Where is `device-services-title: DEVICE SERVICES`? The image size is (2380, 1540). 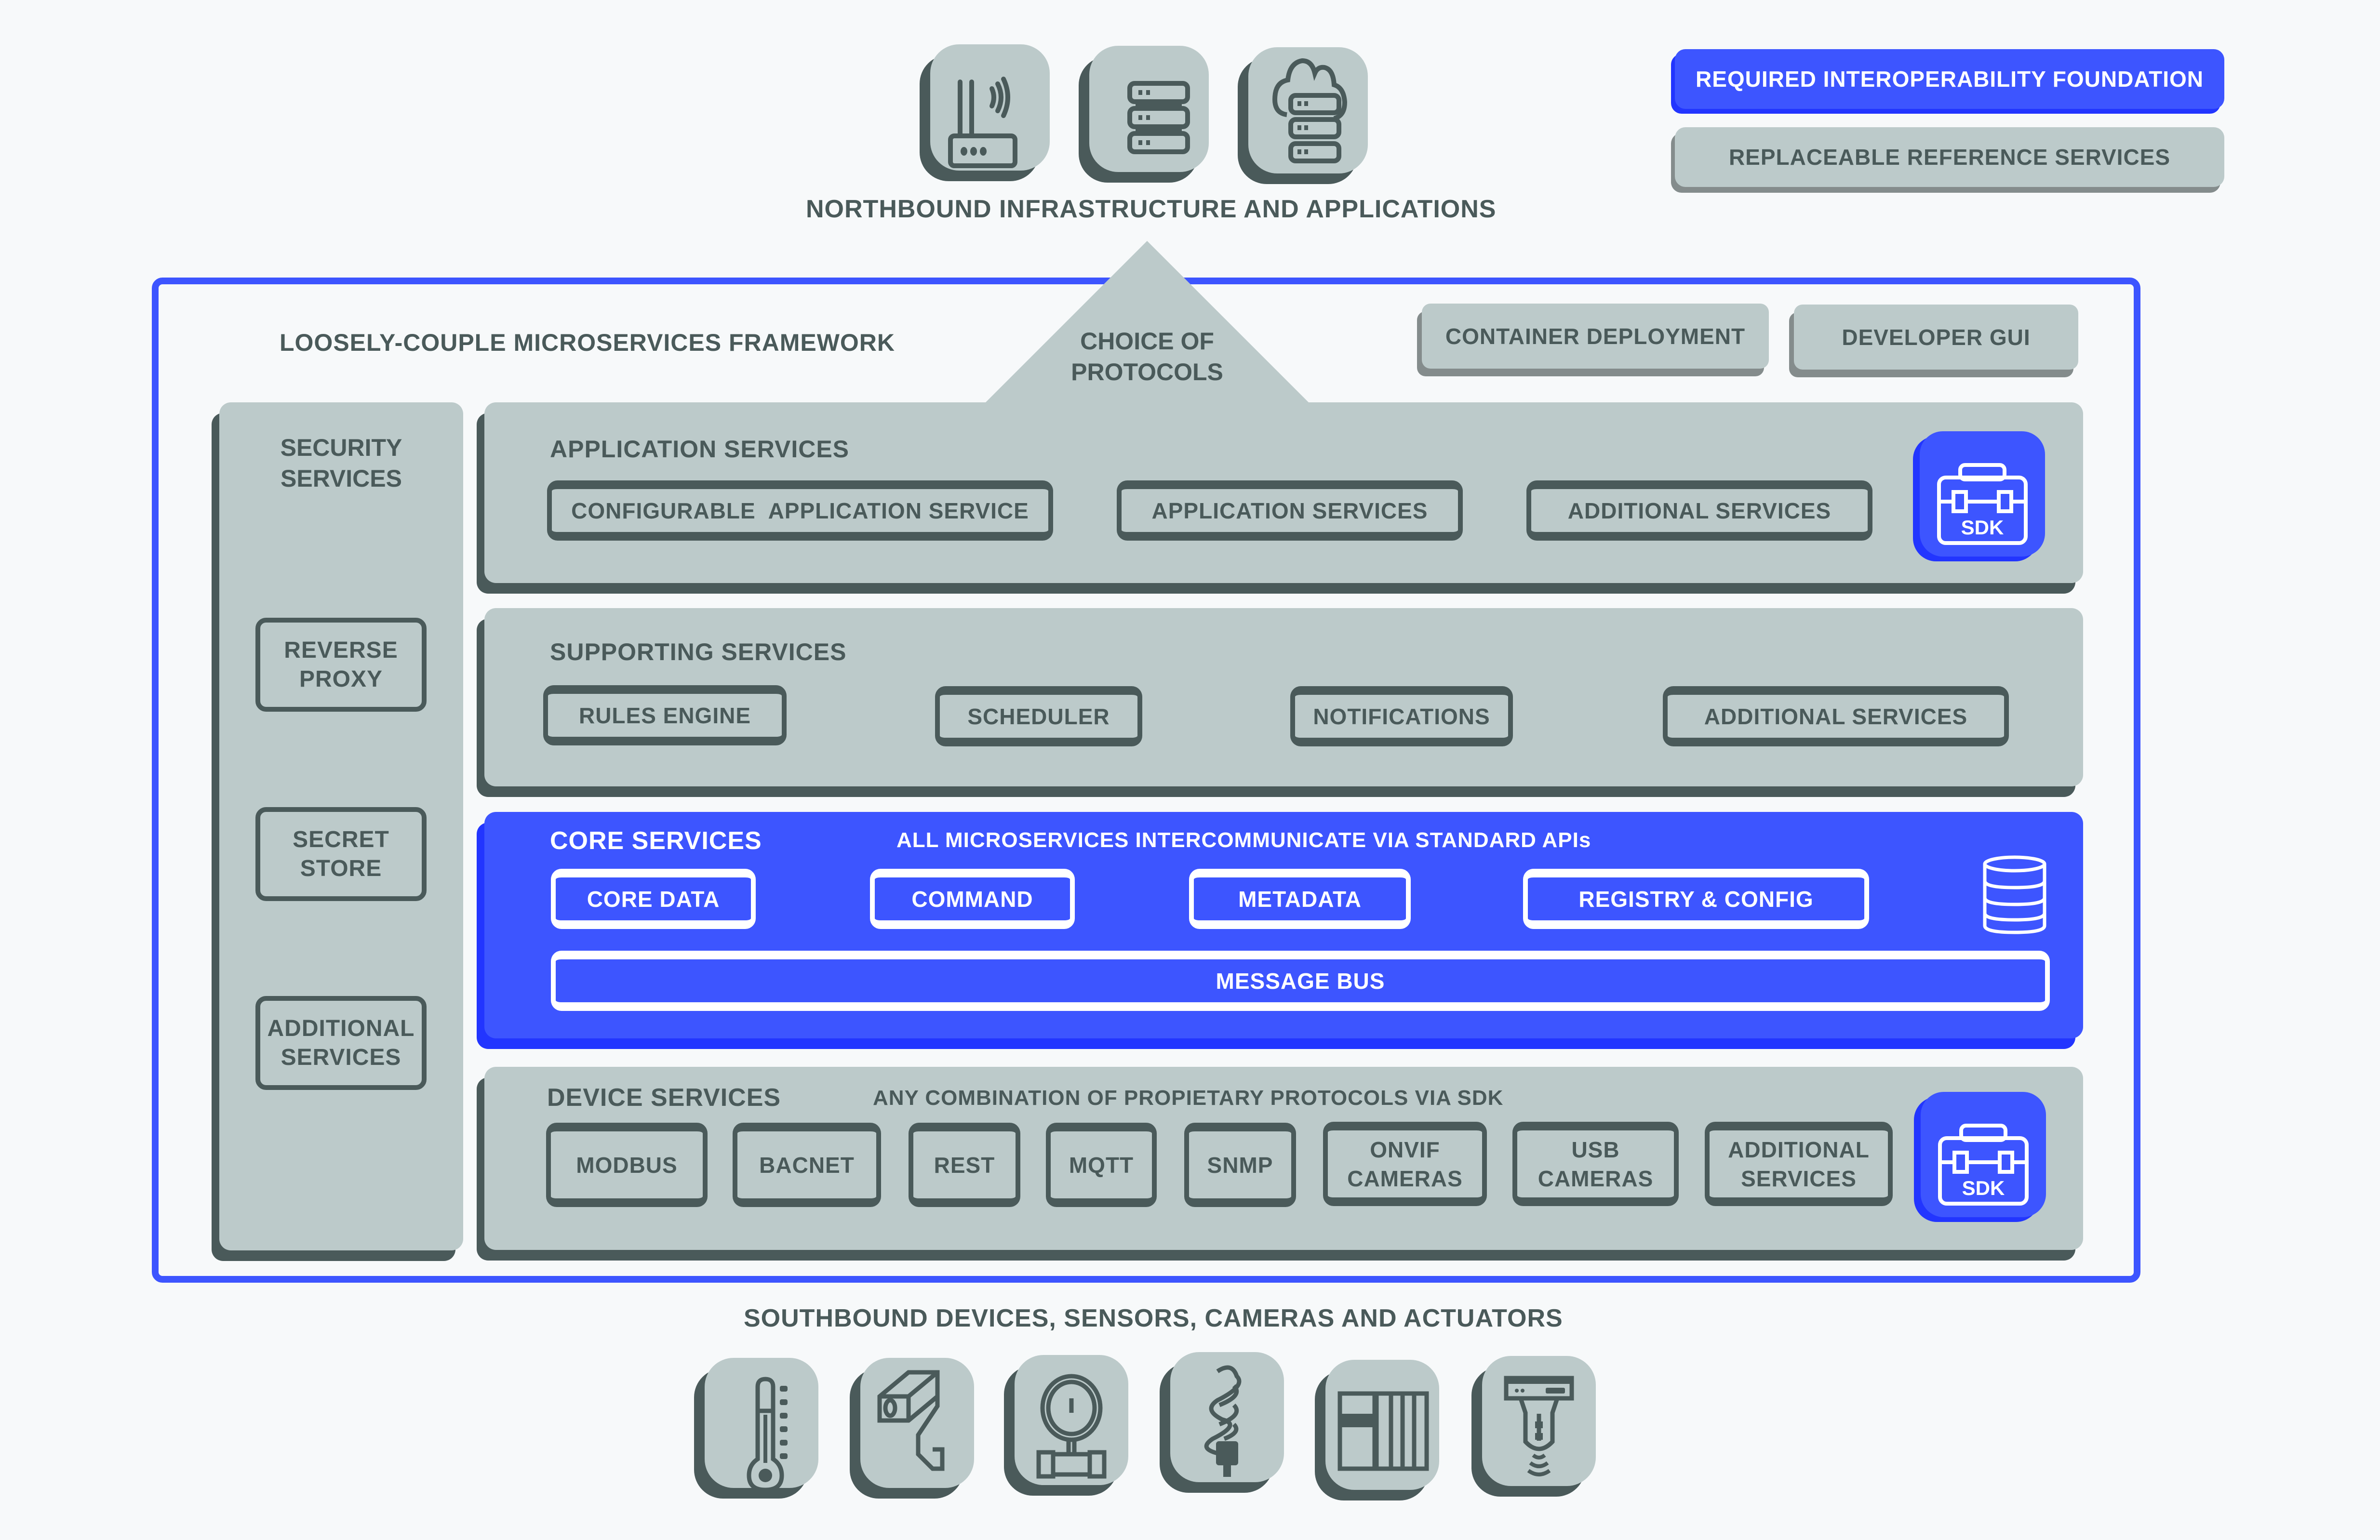
device-services-title: DEVICE SERVICES is located at coordinates (664, 1098).